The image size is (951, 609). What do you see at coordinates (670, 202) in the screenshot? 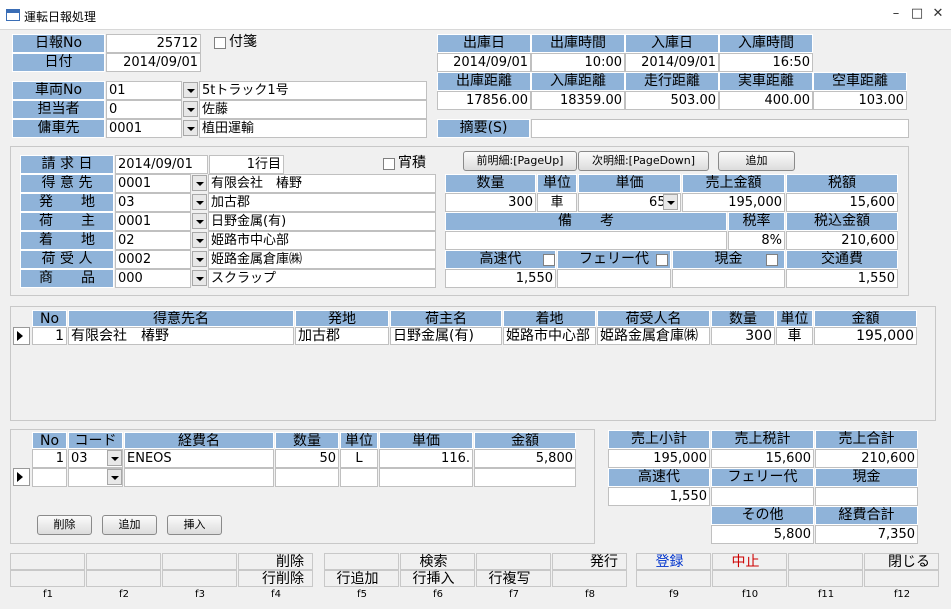
I see `price-dropdown-icon` at bounding box center [670, 202].